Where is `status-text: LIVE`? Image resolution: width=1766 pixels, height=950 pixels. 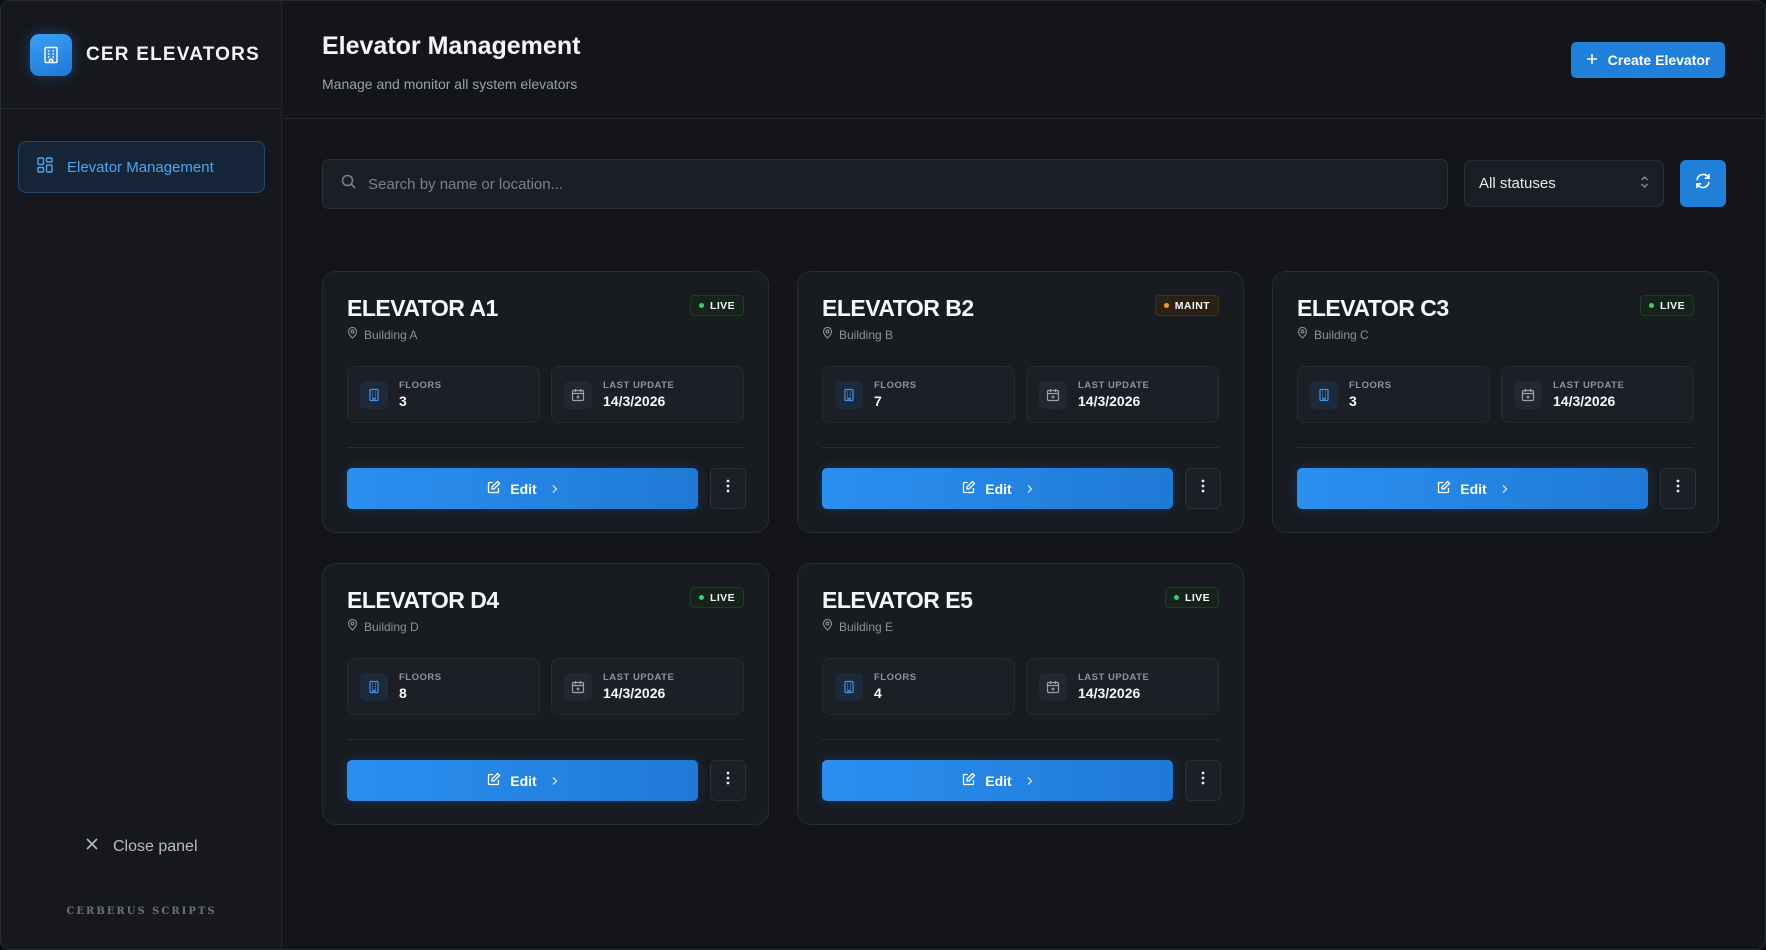 status-text: LIVE is located at coordinates (1197, 597).